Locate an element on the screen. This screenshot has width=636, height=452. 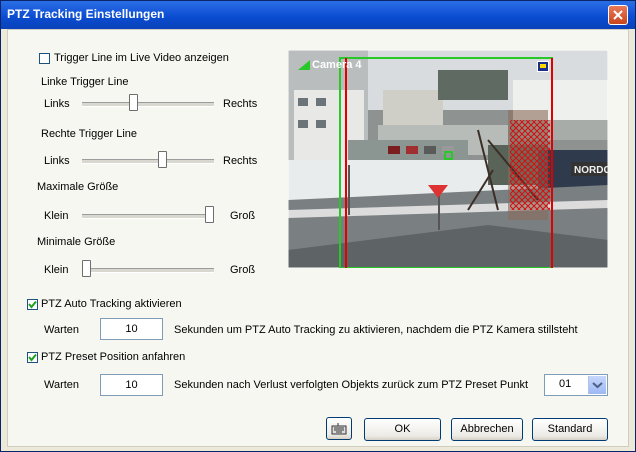
trigger-line-checkbox is located at coordinates (44, 58).